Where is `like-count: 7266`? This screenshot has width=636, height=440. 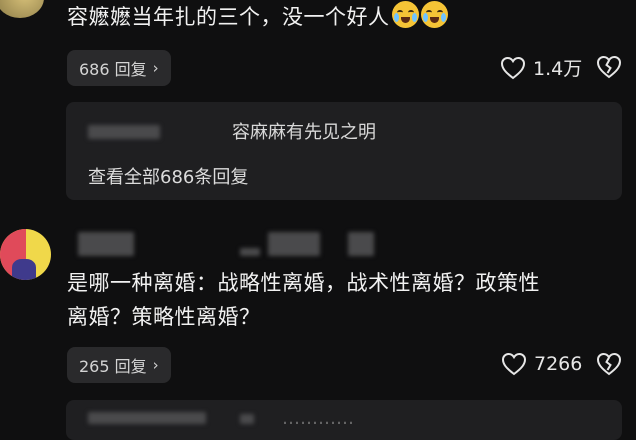
like-count: 7266 is located at coordinates (558, 364).